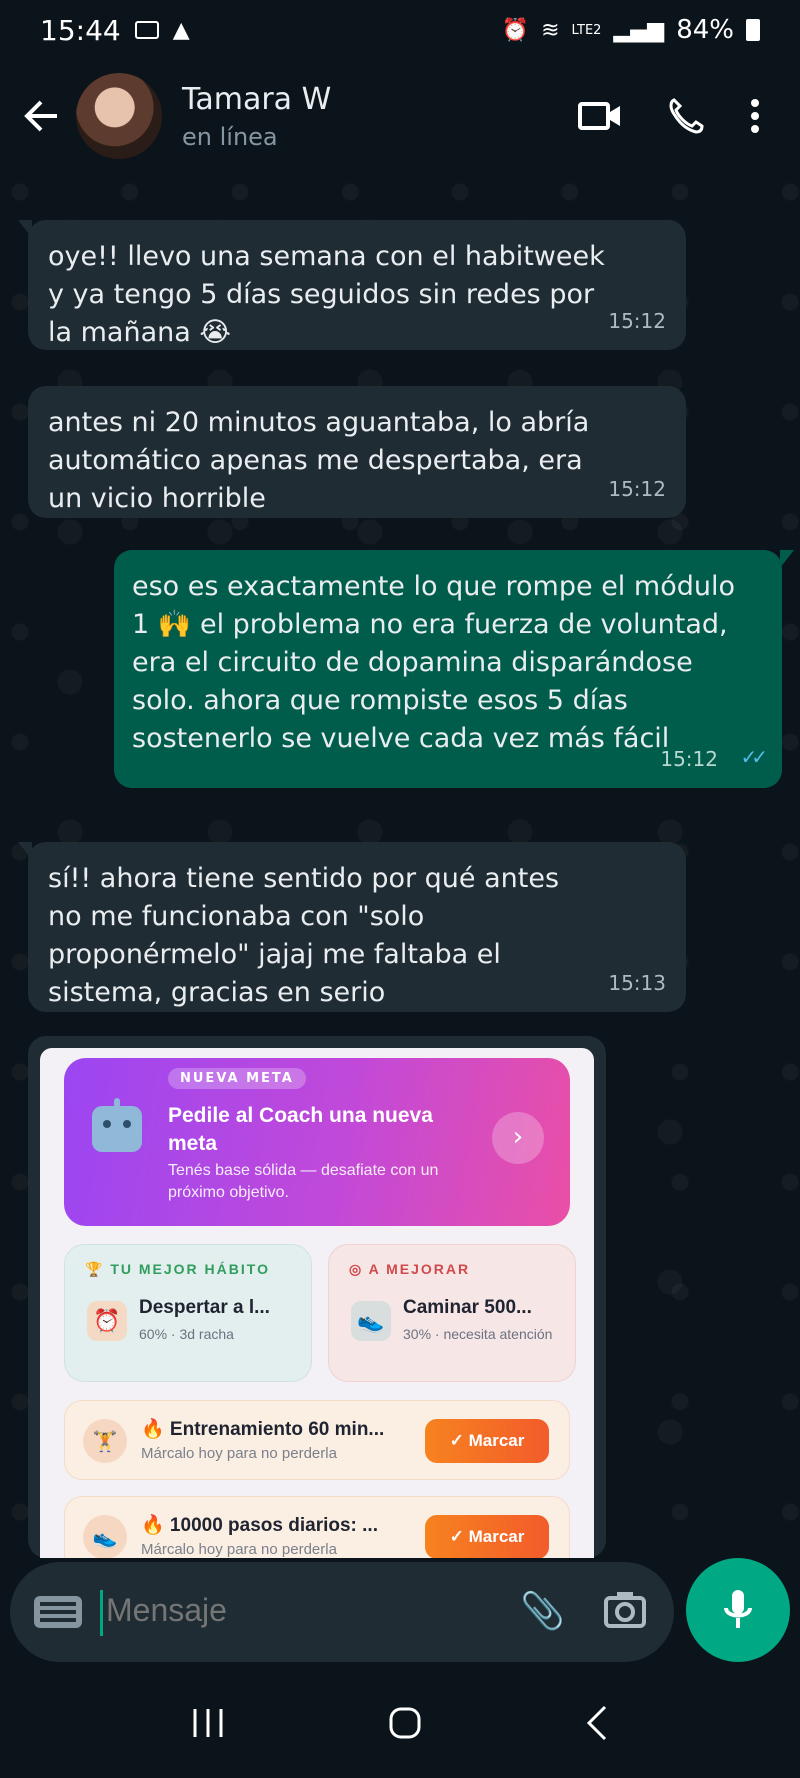 This screenshot has width=800, height=1778. Describe the element at coordinates (755, 116) in the screenshot. I see `more-options-icon` at that location.